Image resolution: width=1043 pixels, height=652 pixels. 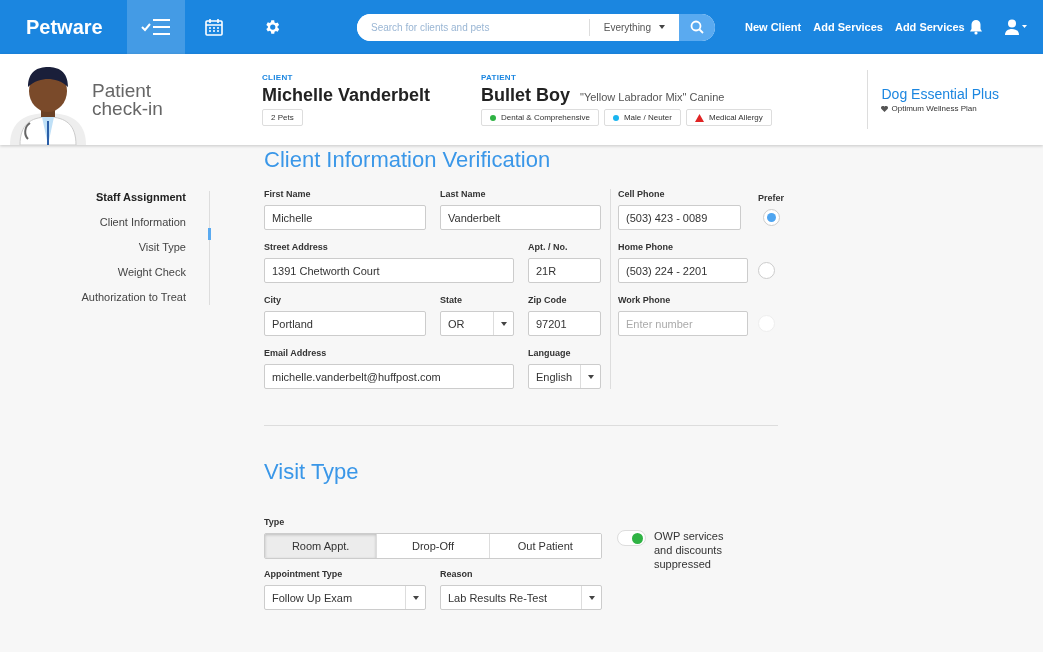 What do you see at coordinates (282, 117) in the screenshot?
I see `pets-tag: 2 Pets` at bounding box center [282, 117].